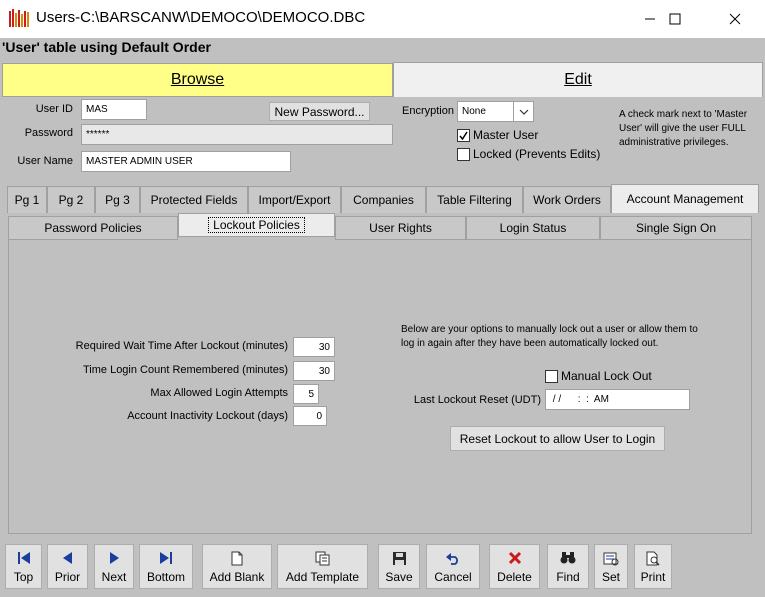  I want to click on last-record-icon, so click(166, 558).